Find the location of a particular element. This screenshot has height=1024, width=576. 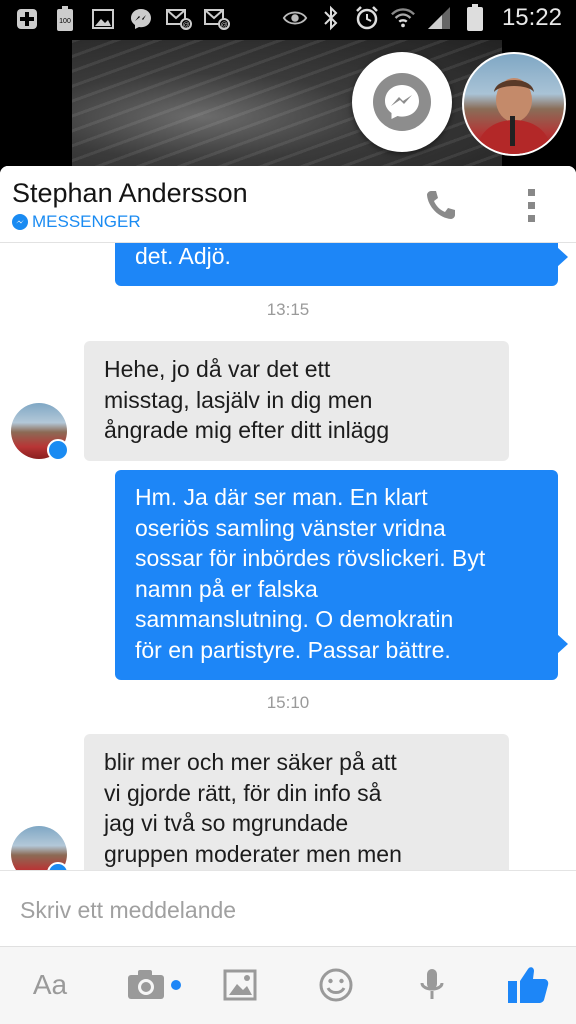

wifi-icon is located at coordinates (403, 18).